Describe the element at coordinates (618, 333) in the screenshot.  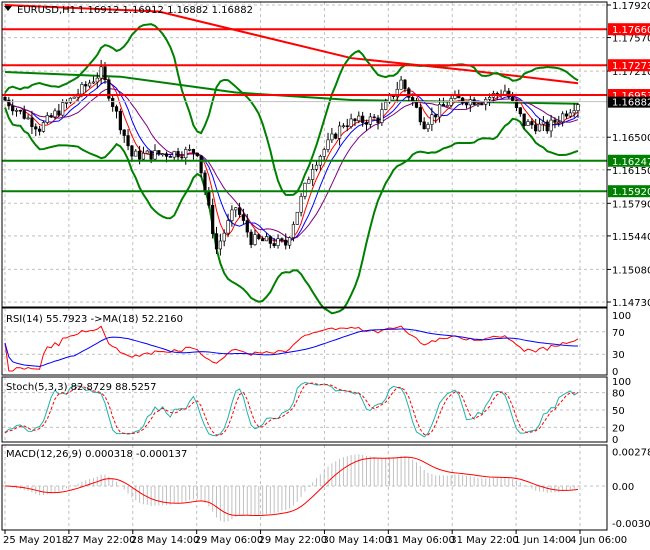
I see `rsi-tick-label: 70` at that location.